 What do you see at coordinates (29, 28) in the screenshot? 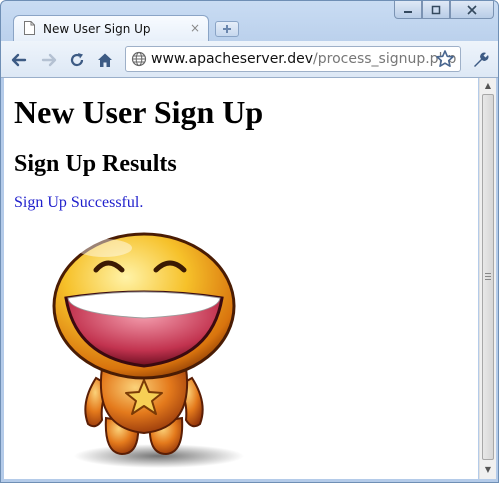
I see `page-icon` at bounding box center [29, 28].